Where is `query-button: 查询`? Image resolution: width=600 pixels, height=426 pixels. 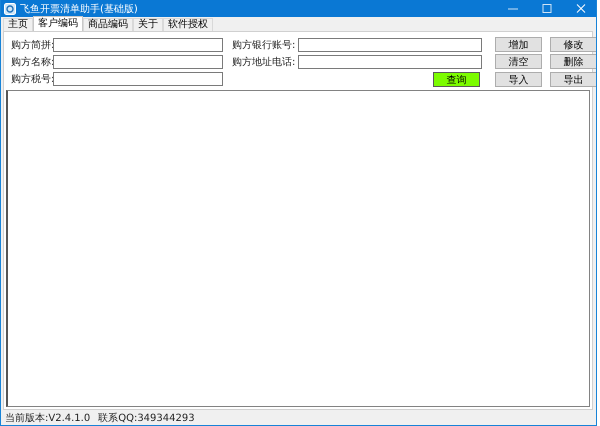
query-button: 查询 is located at coordinates (456, 79).